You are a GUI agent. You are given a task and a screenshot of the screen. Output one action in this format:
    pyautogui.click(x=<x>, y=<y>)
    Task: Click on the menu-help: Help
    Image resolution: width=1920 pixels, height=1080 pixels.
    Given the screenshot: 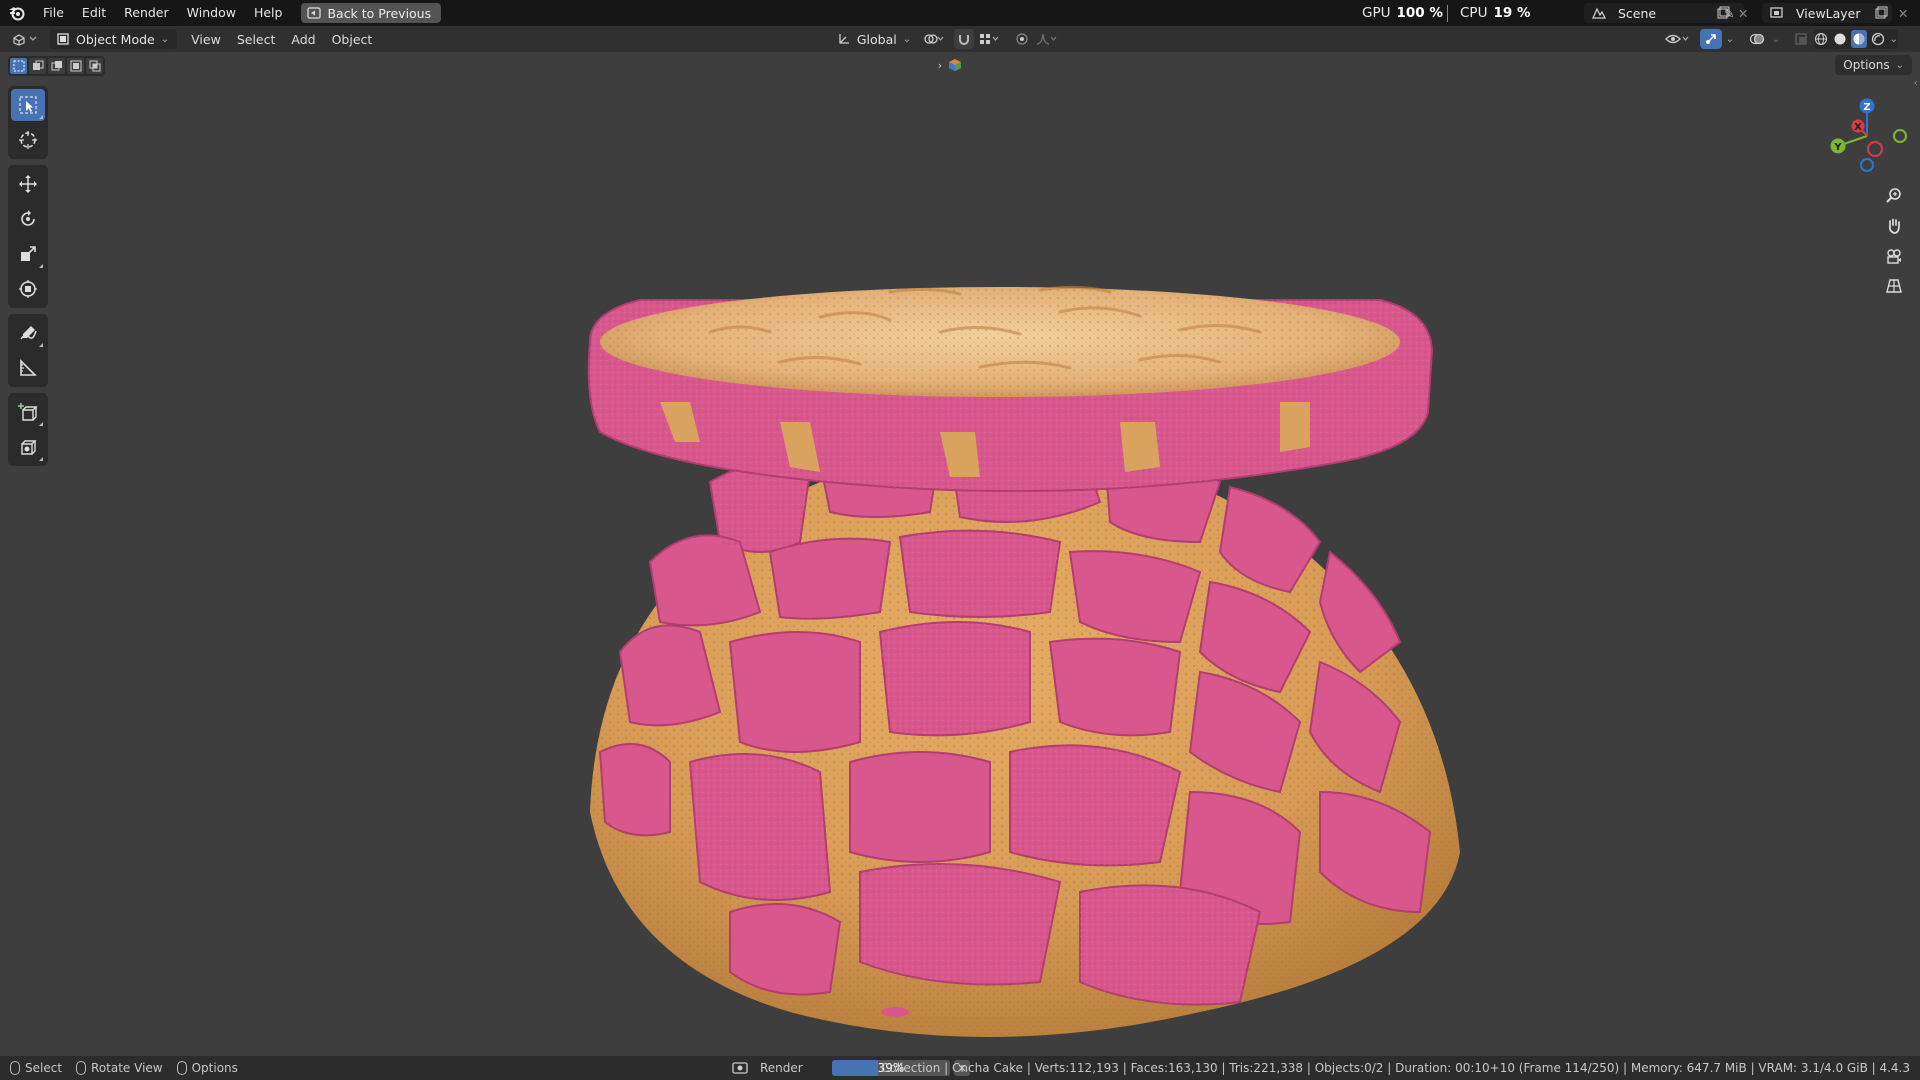 What is the action you would take?
    pyautogui.click(x=268, y=13)
    